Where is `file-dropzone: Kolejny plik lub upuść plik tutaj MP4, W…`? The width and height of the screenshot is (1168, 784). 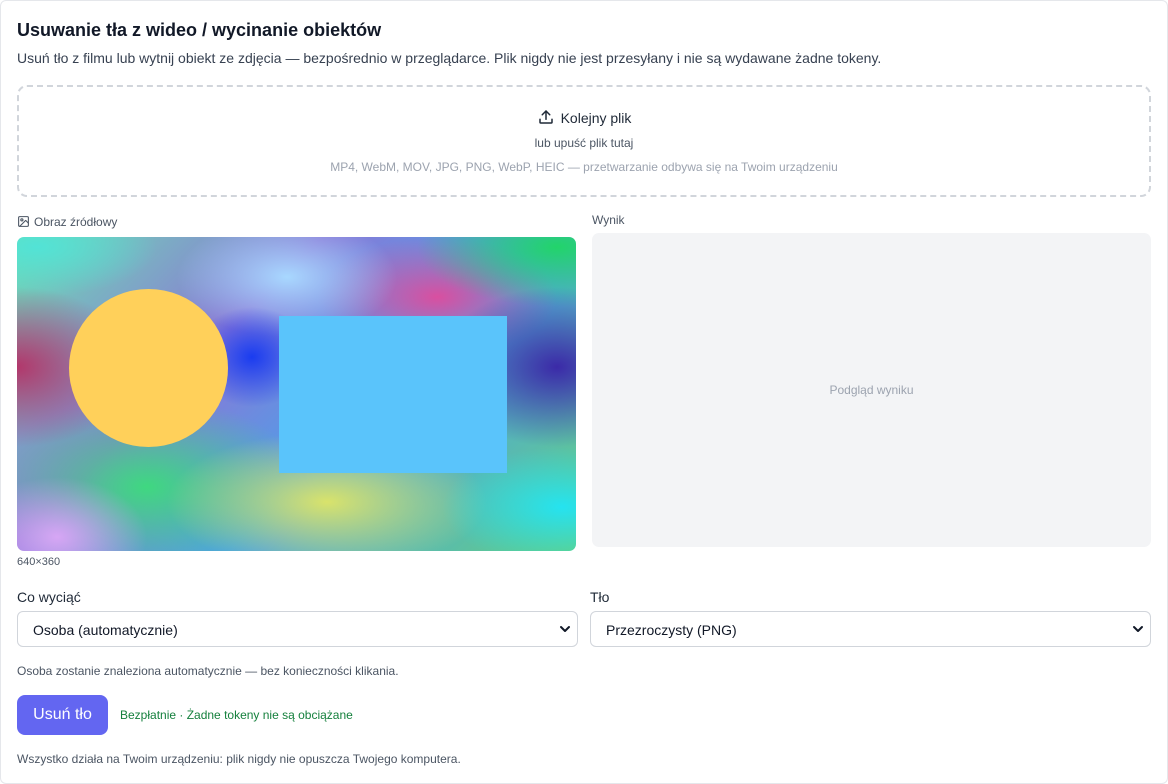 file-dropzone: Kolejny plik lub upuść plik tutaj MP4, W… is located at coordinates (584, 141).